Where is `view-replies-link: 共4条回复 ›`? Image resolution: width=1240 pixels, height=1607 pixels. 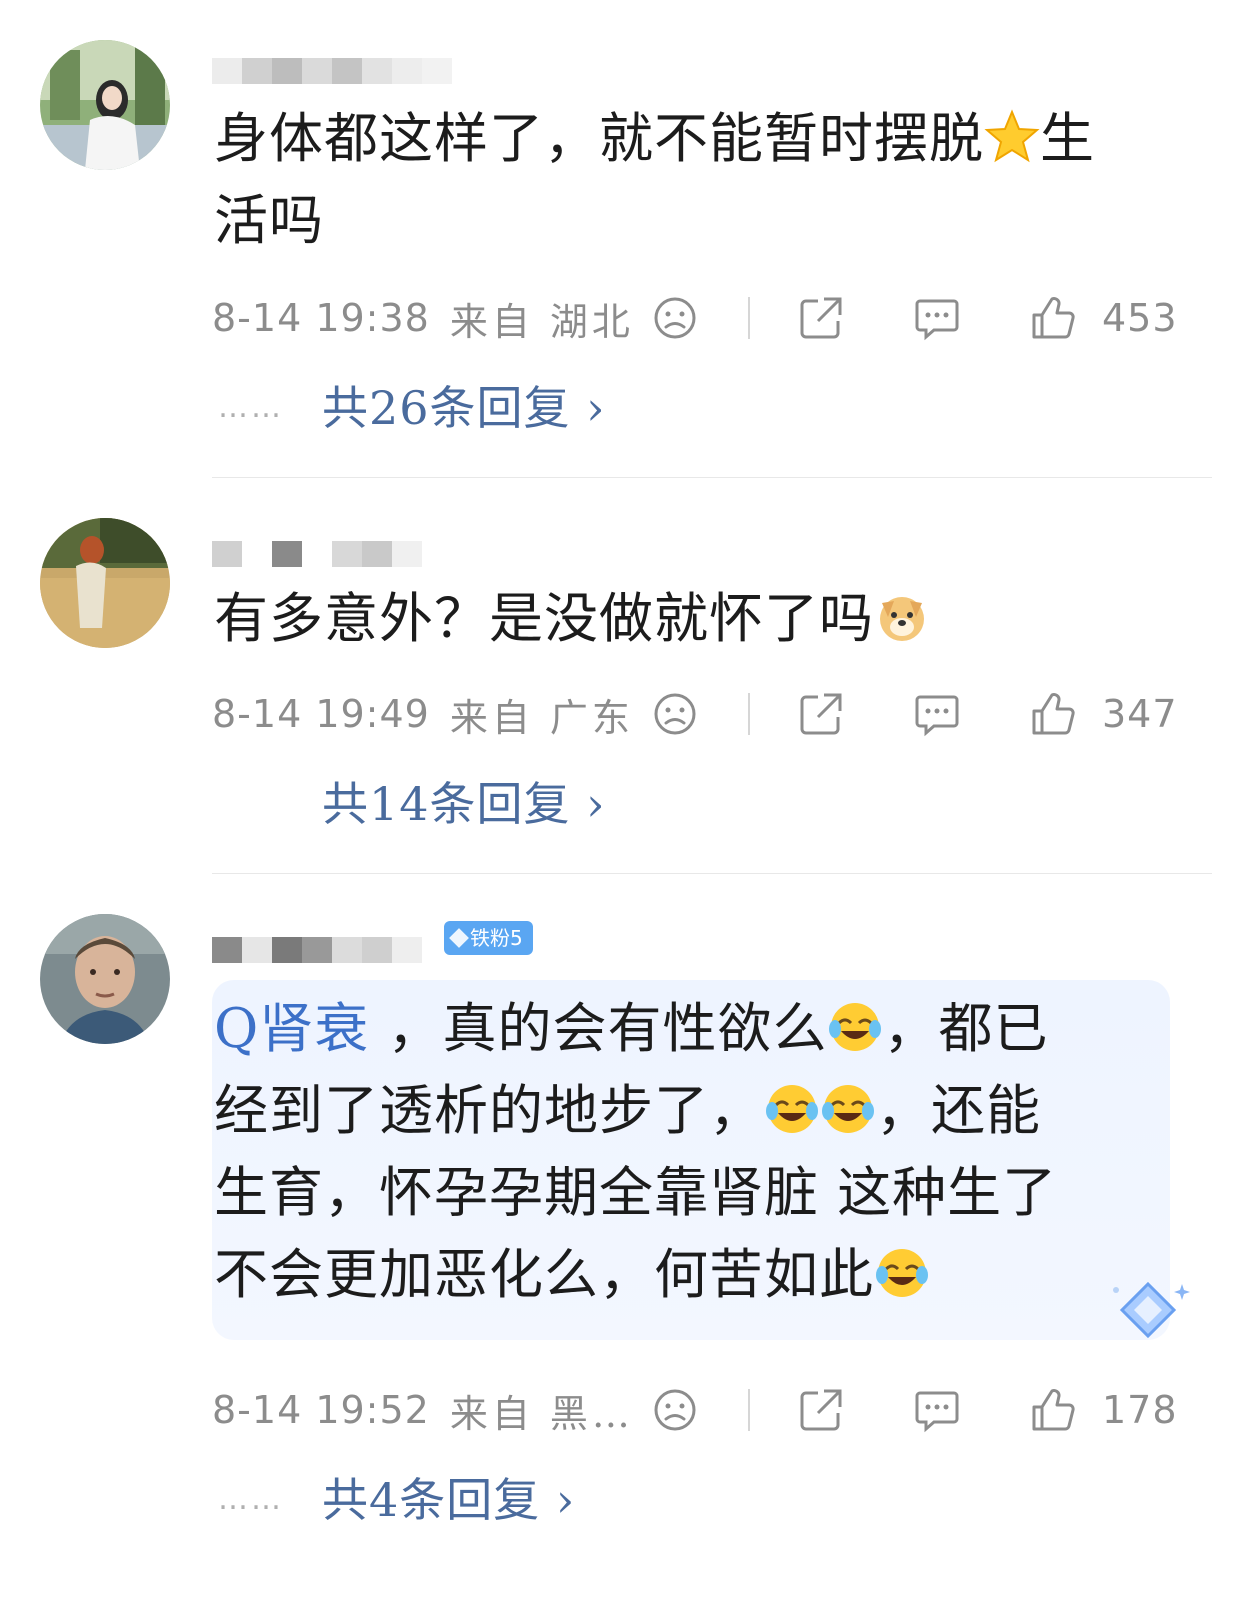
view-replies-link: 共4条回复 › is located at coordinates (448, 1500).